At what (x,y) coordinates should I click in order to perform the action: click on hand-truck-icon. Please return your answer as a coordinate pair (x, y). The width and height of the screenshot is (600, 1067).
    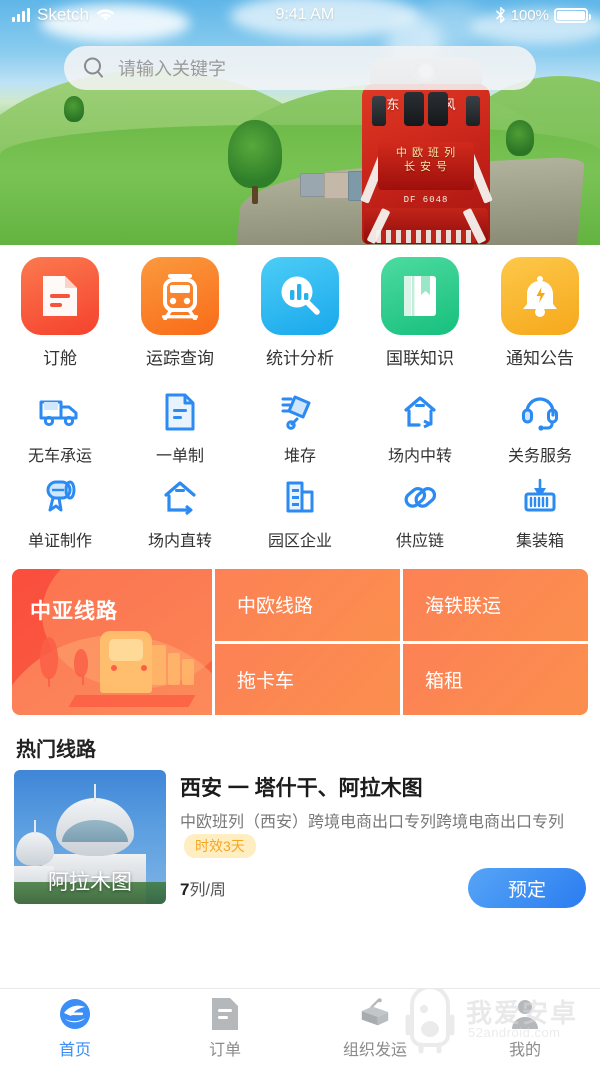
    Looking at the image, I should click on (300, 412).